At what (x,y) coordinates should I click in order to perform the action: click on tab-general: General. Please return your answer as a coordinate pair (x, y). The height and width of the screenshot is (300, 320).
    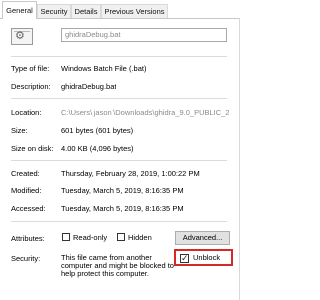
    Looking at the image, I should click on (19, 10).